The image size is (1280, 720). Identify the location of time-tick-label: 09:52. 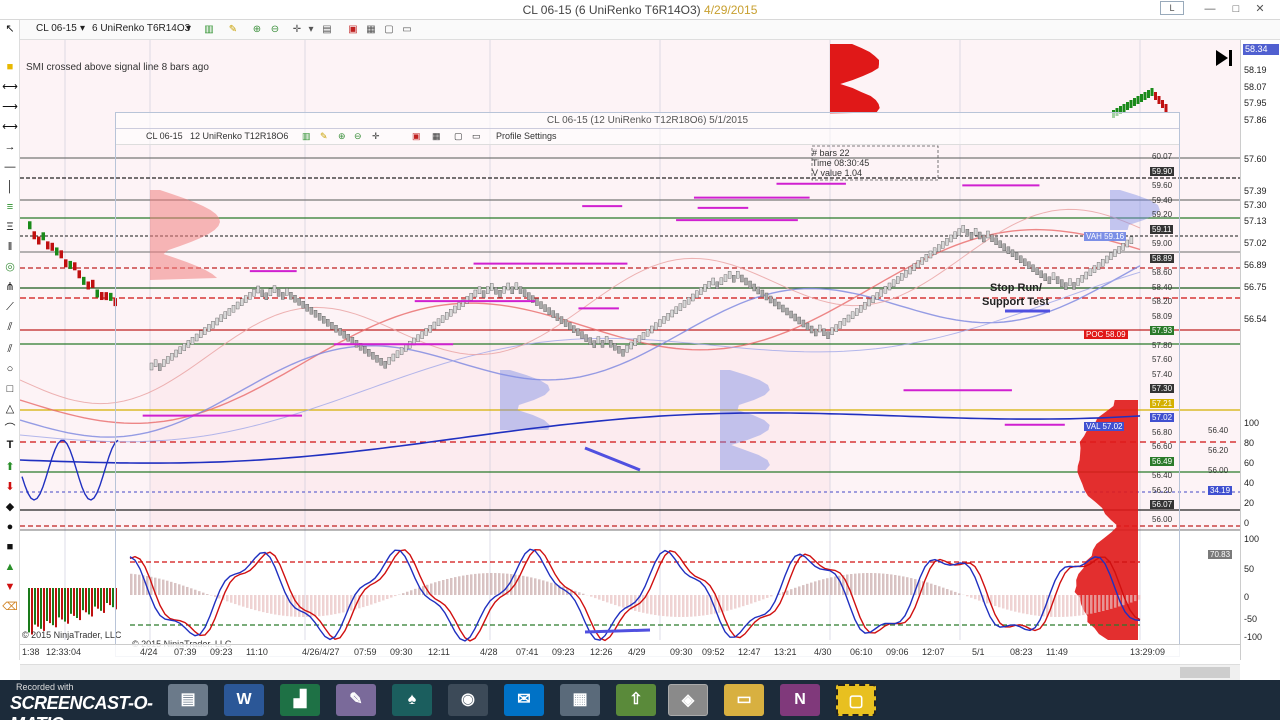
(713, 652).